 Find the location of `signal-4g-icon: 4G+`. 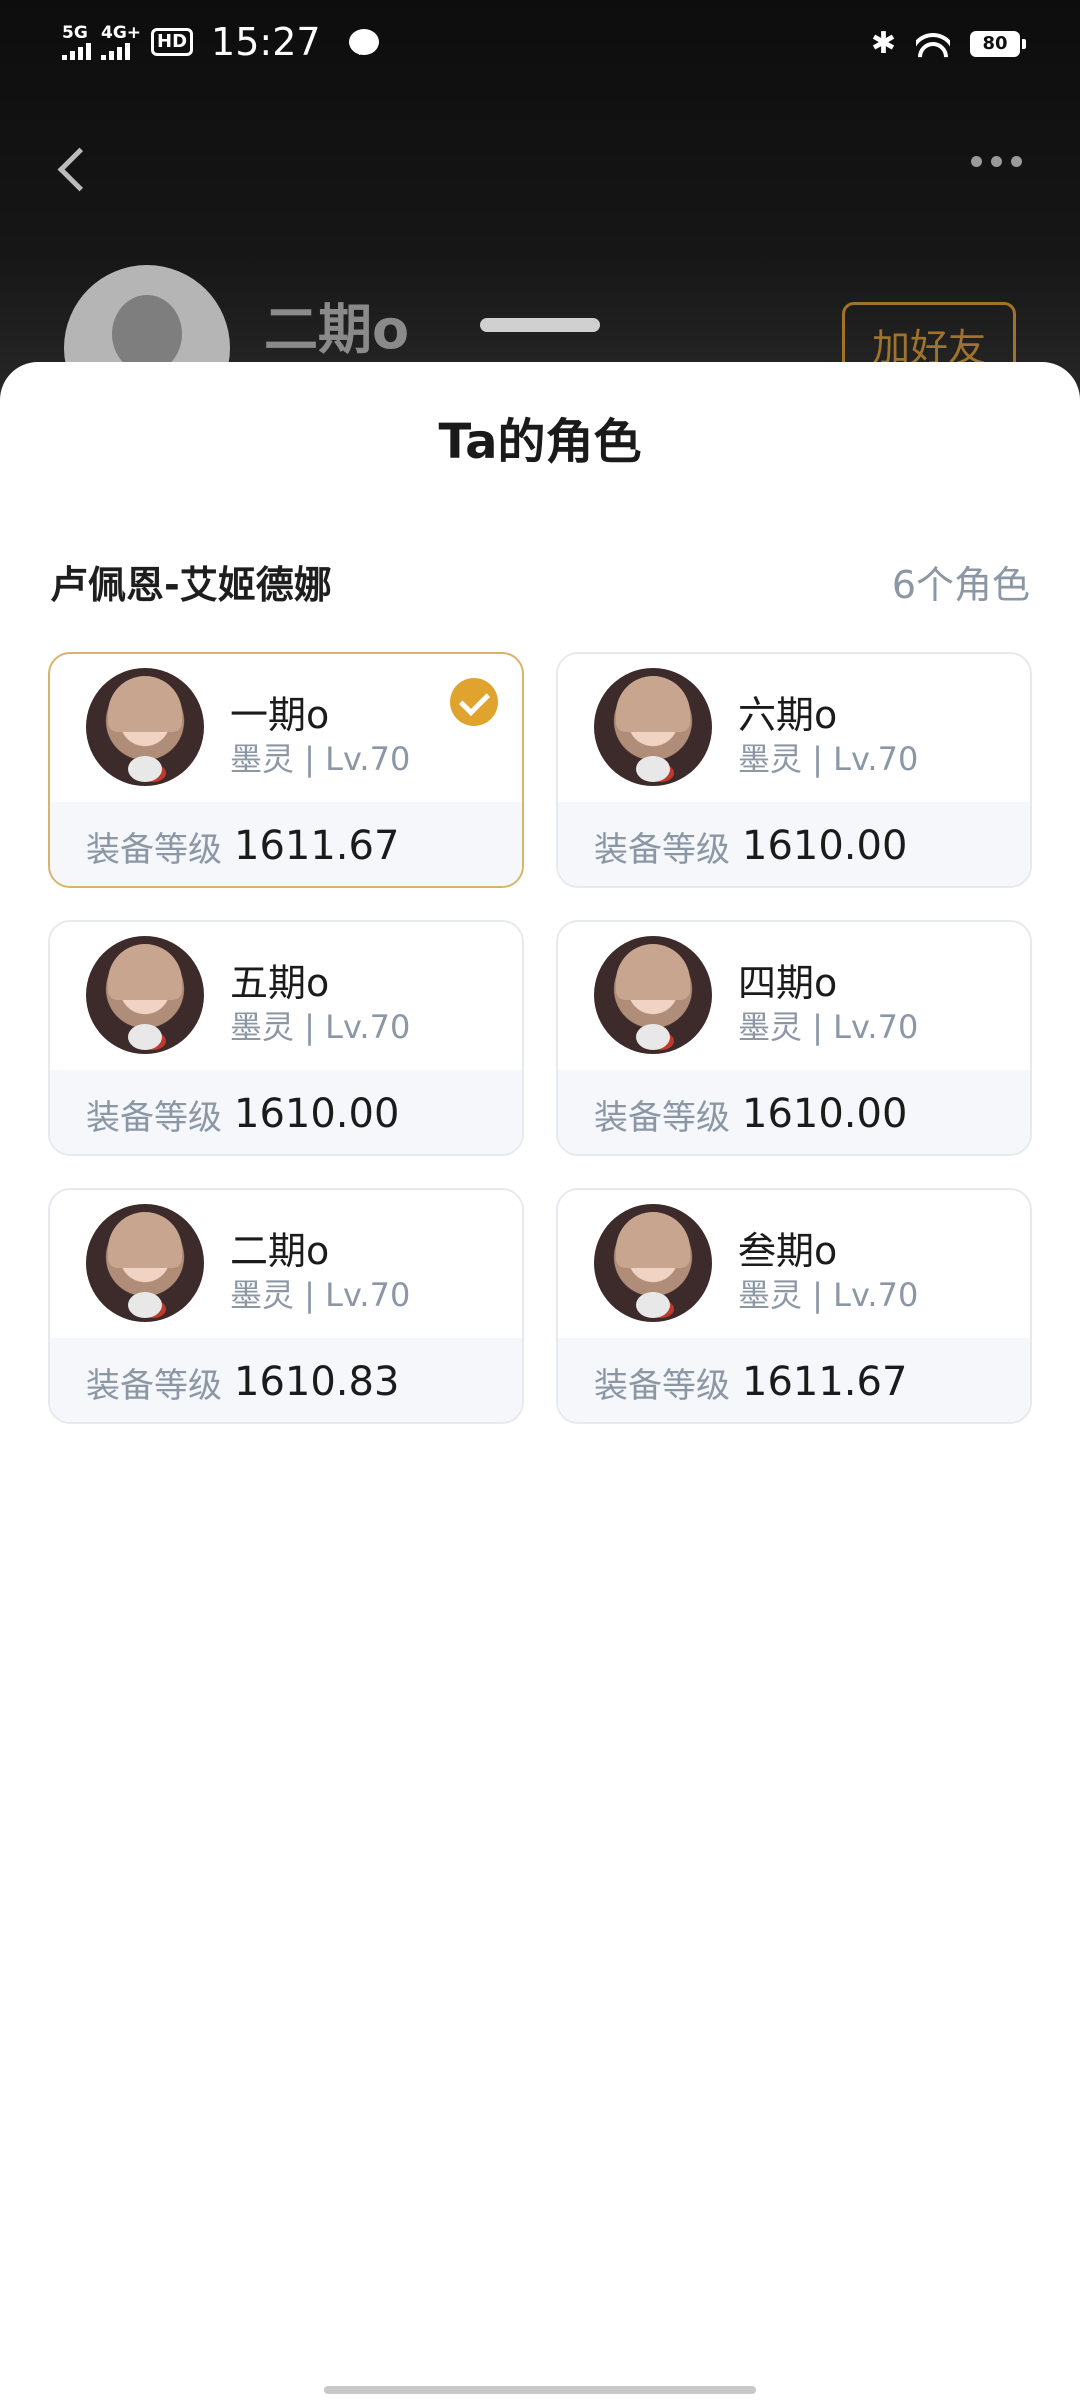

signal-4g-icon: 4G+ is located at coordinates (121, 42).